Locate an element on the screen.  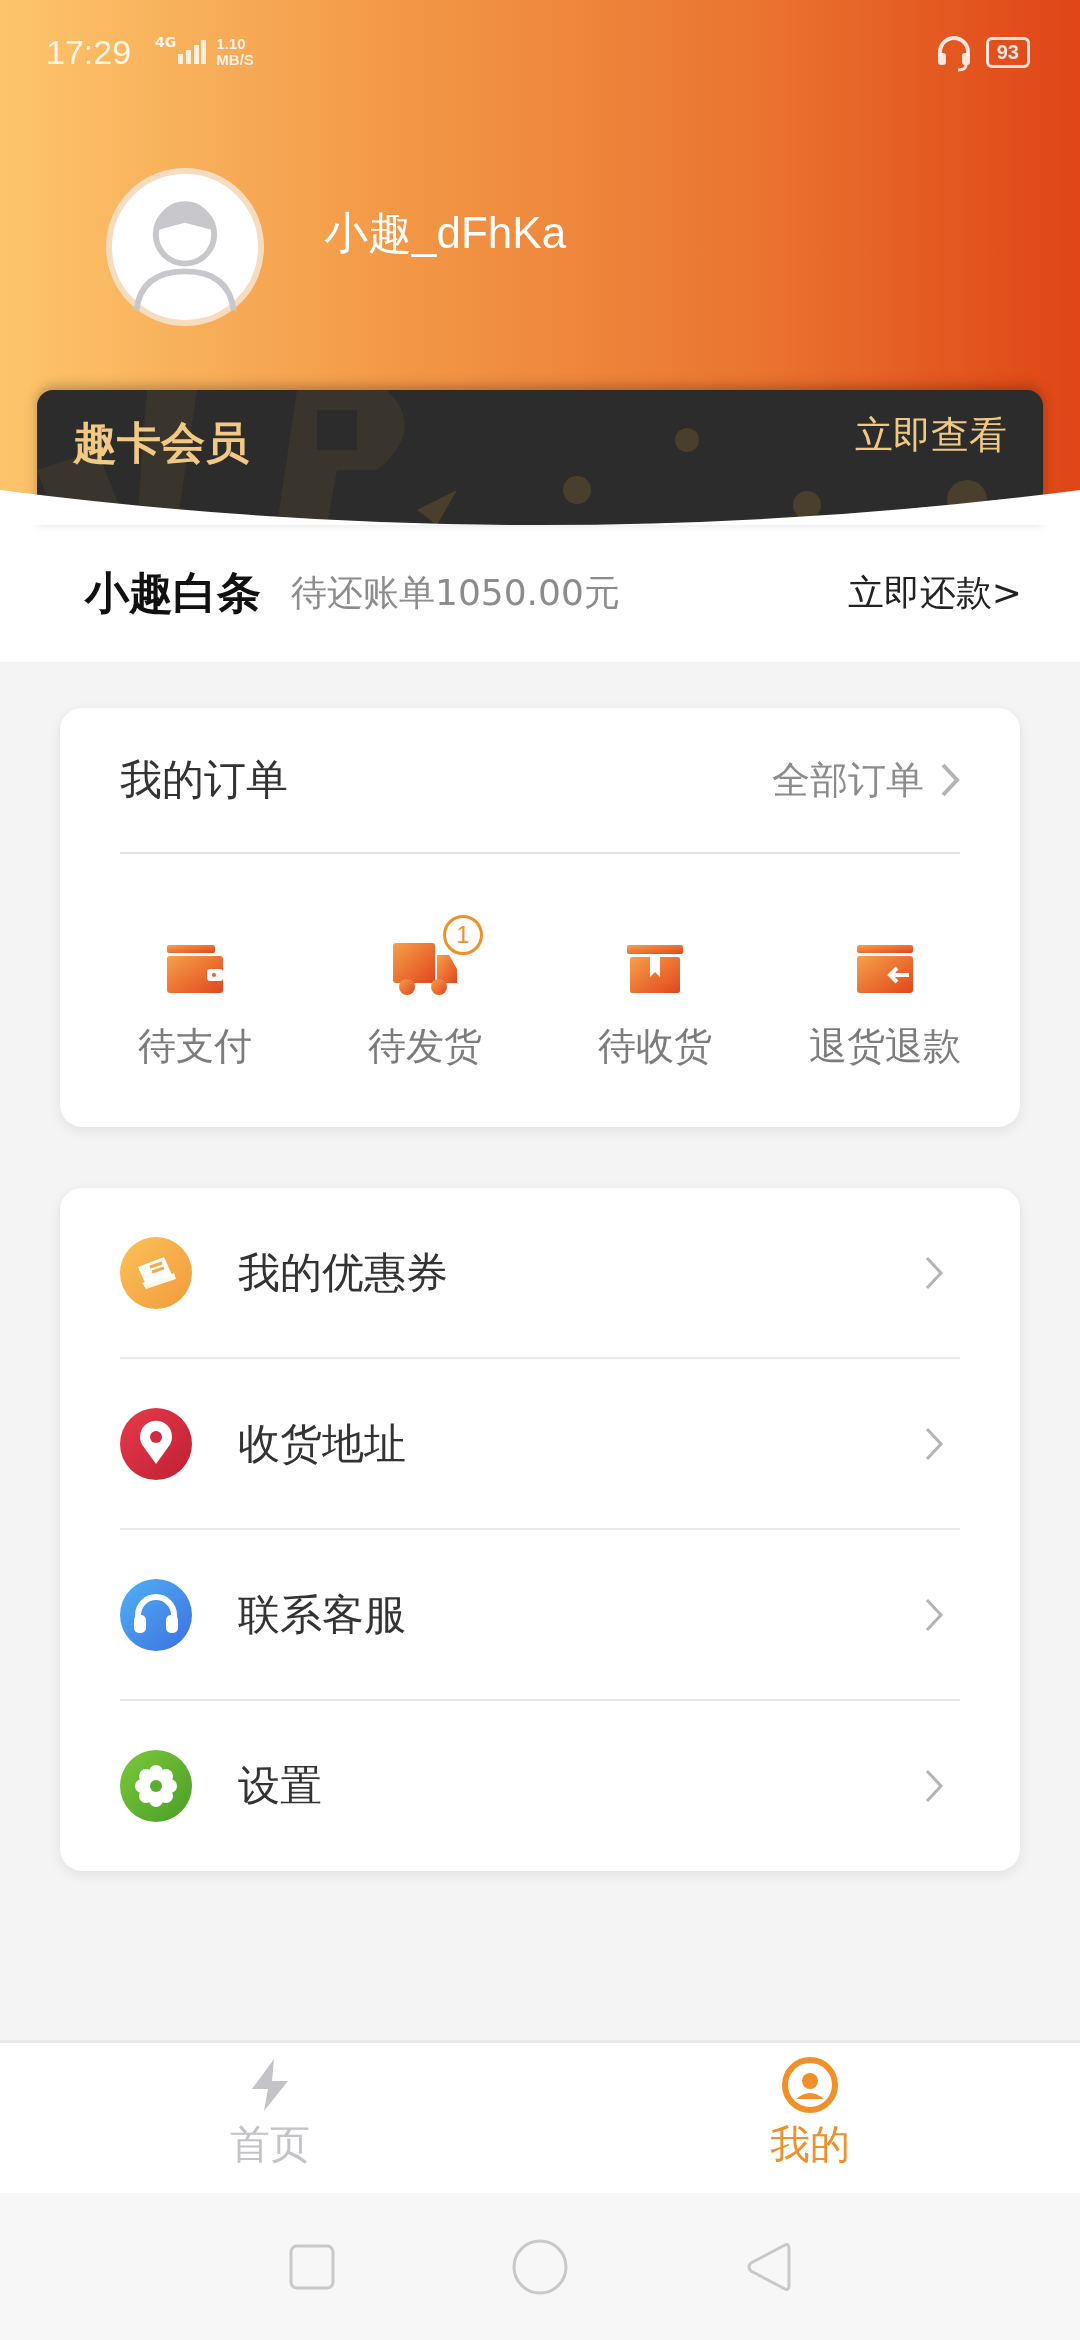
username: 小趣_dFhKa is located at coordinates (445, 232).